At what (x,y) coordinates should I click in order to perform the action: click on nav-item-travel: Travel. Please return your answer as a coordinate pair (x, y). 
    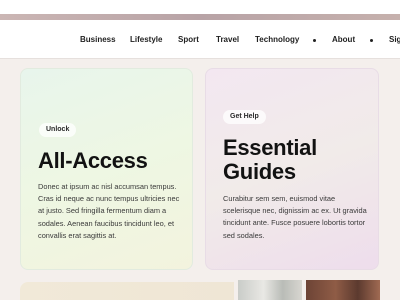
    Looking at the image, I should click on (227, 39).